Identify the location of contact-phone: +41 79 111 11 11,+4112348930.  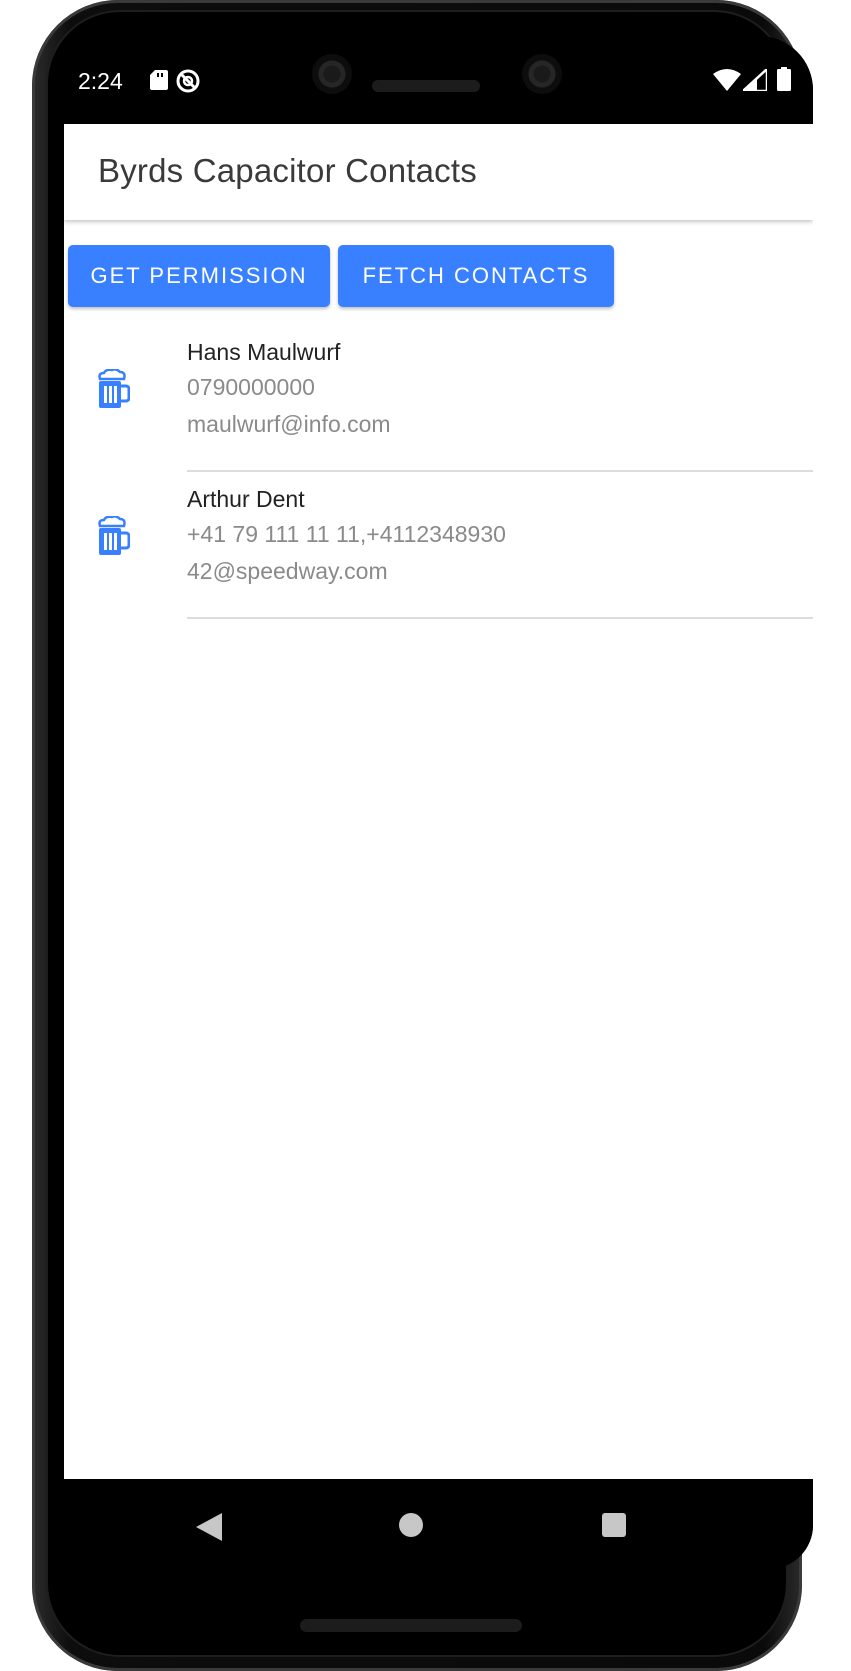
(346, 534).